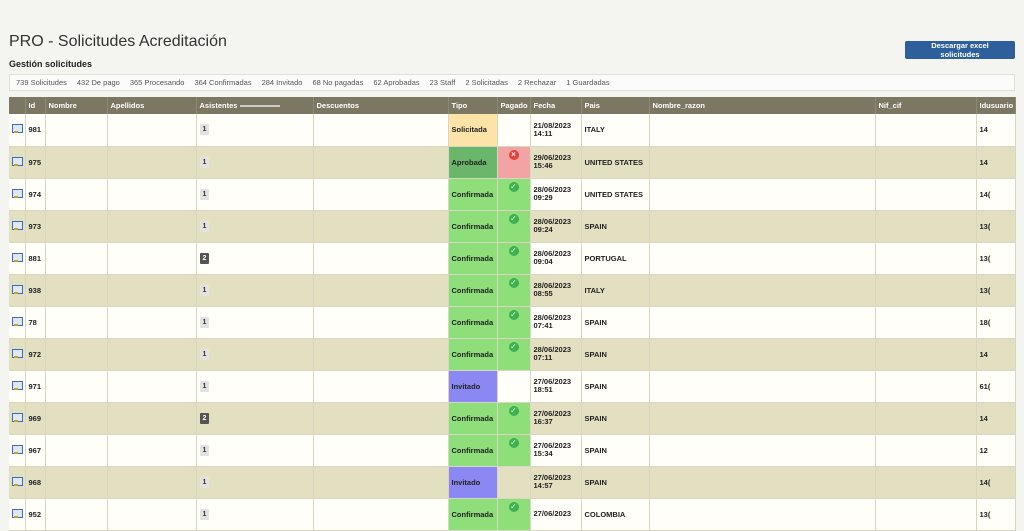  I want to click on col-header-pais: Pais, so click(615, 105).